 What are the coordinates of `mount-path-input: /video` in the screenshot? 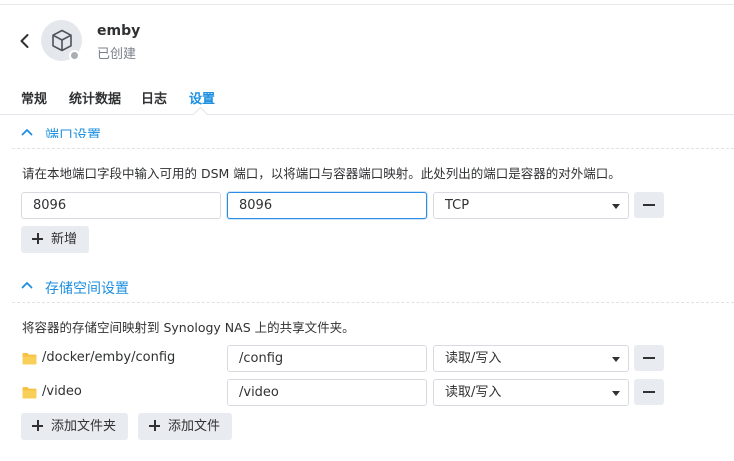 It's located at (327, 392).